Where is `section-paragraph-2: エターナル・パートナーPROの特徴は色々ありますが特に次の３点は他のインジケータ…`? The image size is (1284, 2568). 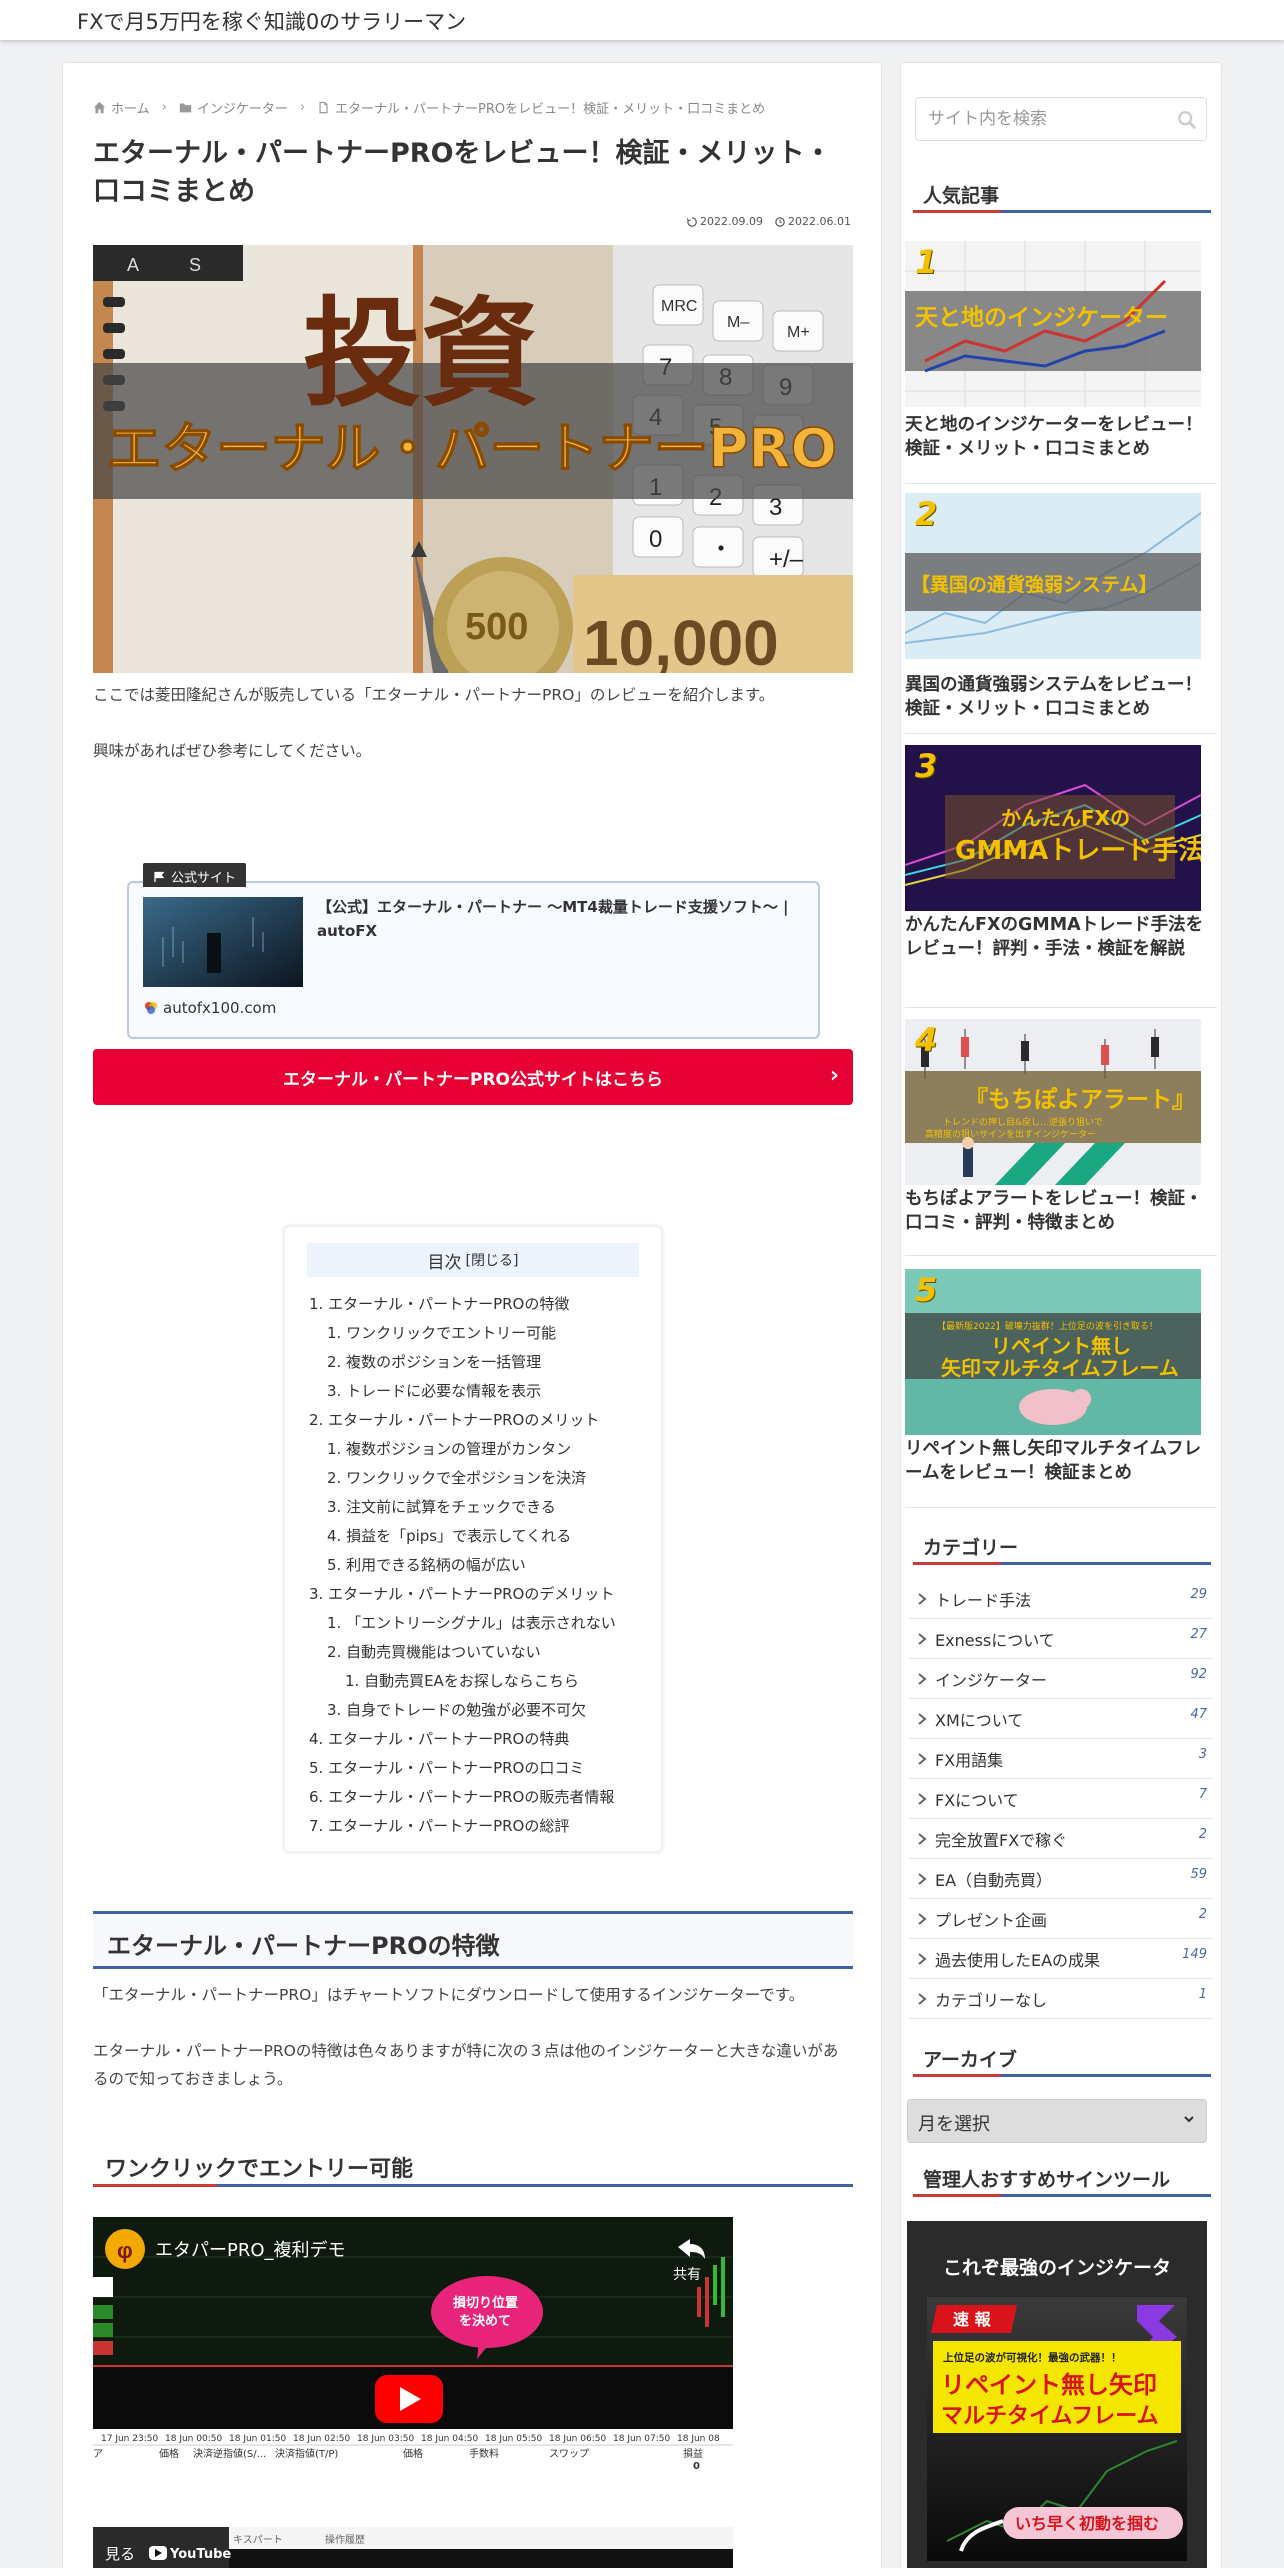
section-paragraph-2: エターナル・パートナーPROの特徴は色々ありますが特に次の３点は他のインジケータ… is located at coordinates (466, 2065).